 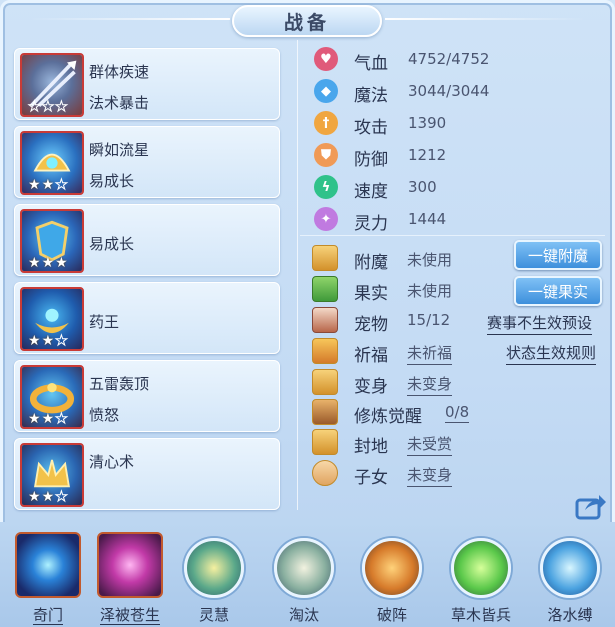 I want to click on title-ornament-right, so click(x=485, y=19).